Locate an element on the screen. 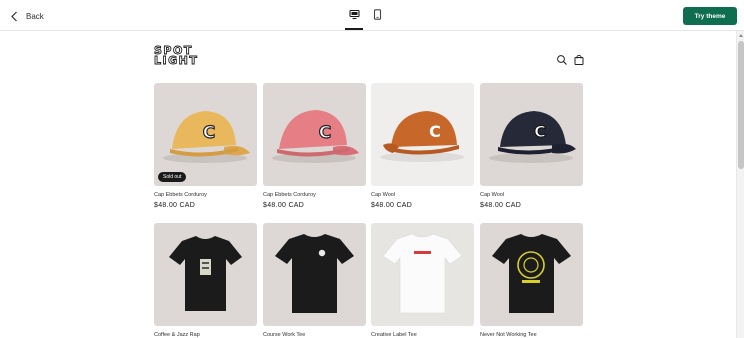 The width and height of the screenshot is (744, 338). mobile-view-toggle is located at coordinates (377, 19).